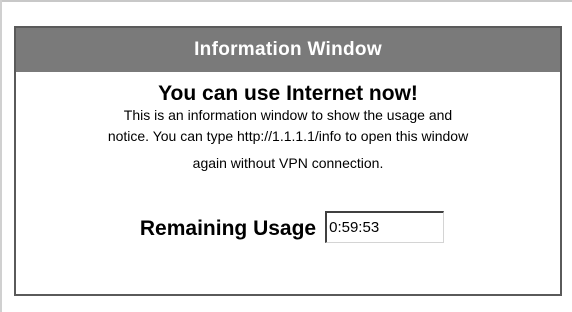  Describe the element at coordinates (385, 227) in the screenshot. I see `remaining-usage-field` at that location.